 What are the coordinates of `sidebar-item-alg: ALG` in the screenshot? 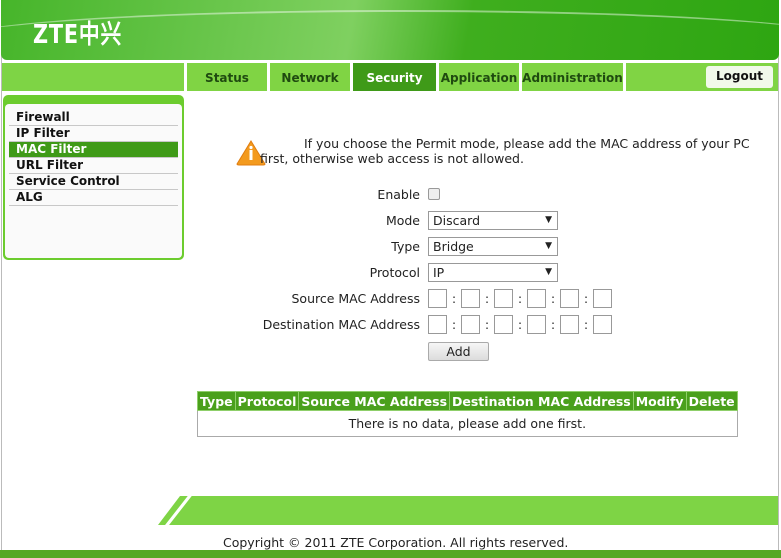 It's located at (93, 198).